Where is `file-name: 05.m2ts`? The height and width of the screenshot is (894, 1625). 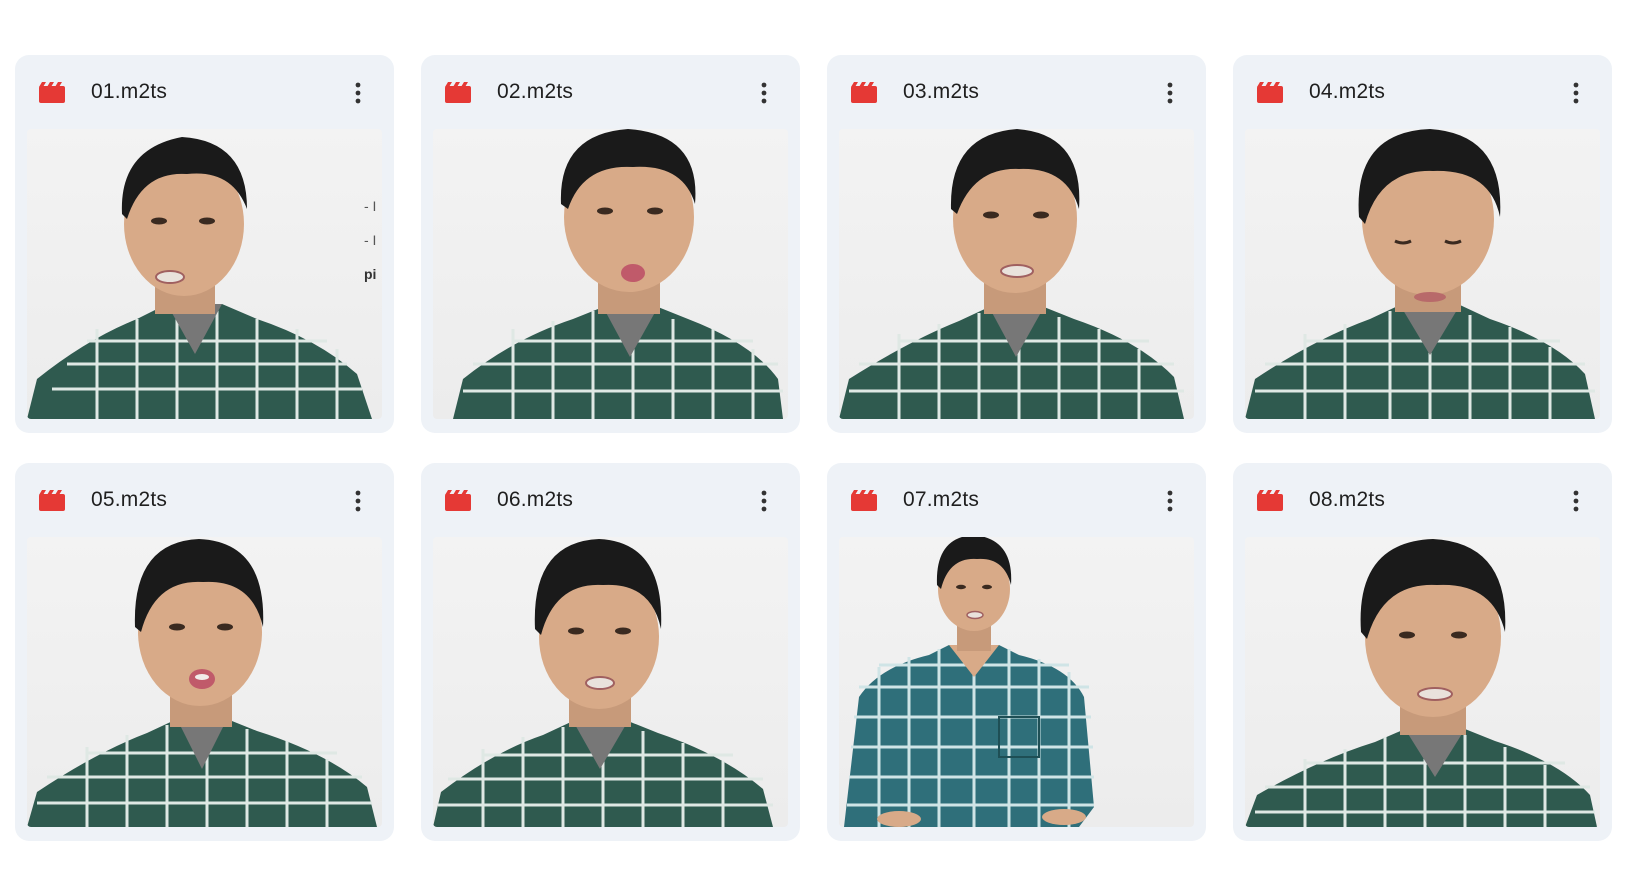
file-name: 05.m2ts is located at coordinates (129, 499).